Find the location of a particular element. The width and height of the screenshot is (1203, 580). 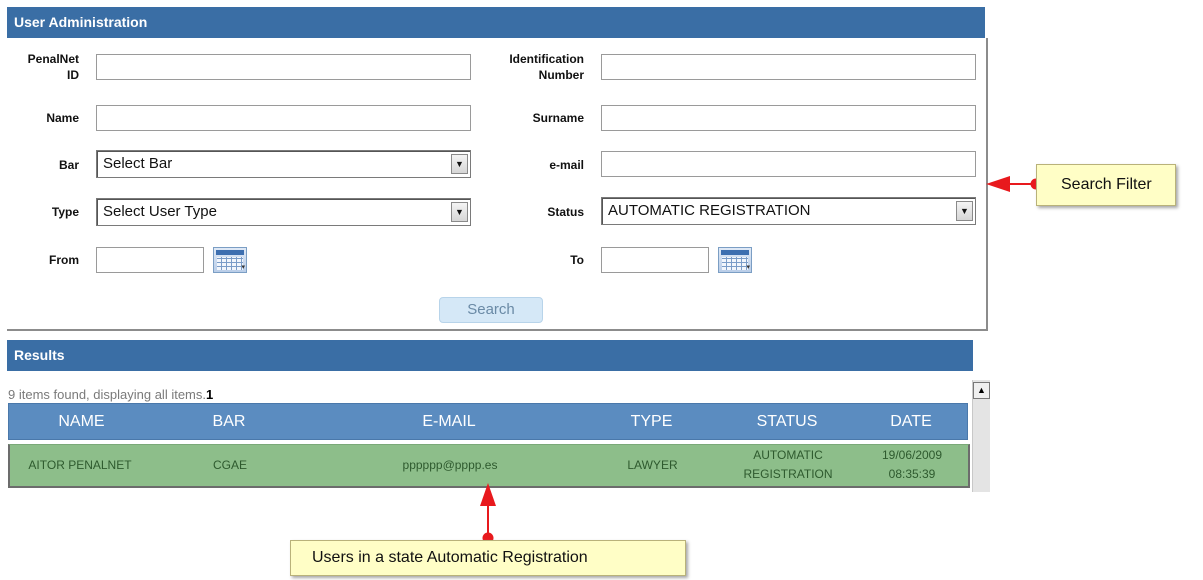

user-administration-header: User Administration is located at coordinates (496, 22).